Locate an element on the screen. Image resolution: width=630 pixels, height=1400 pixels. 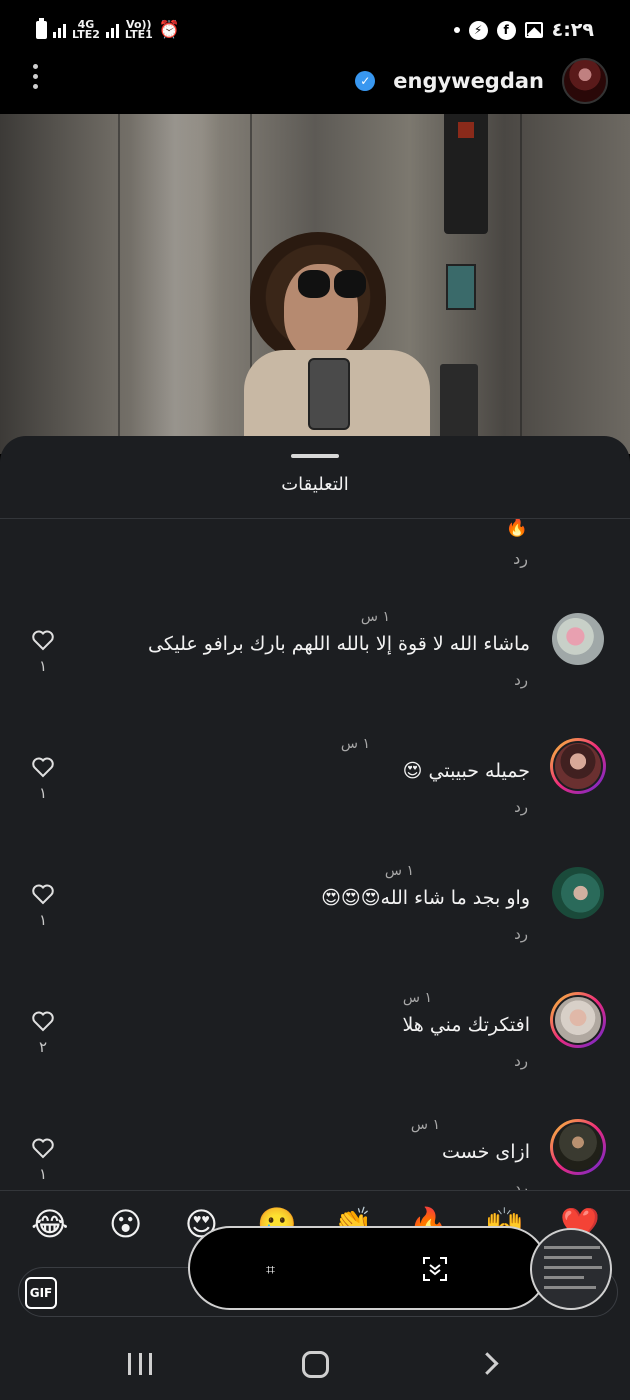
sunglasses is located at coordinates (335, 285).